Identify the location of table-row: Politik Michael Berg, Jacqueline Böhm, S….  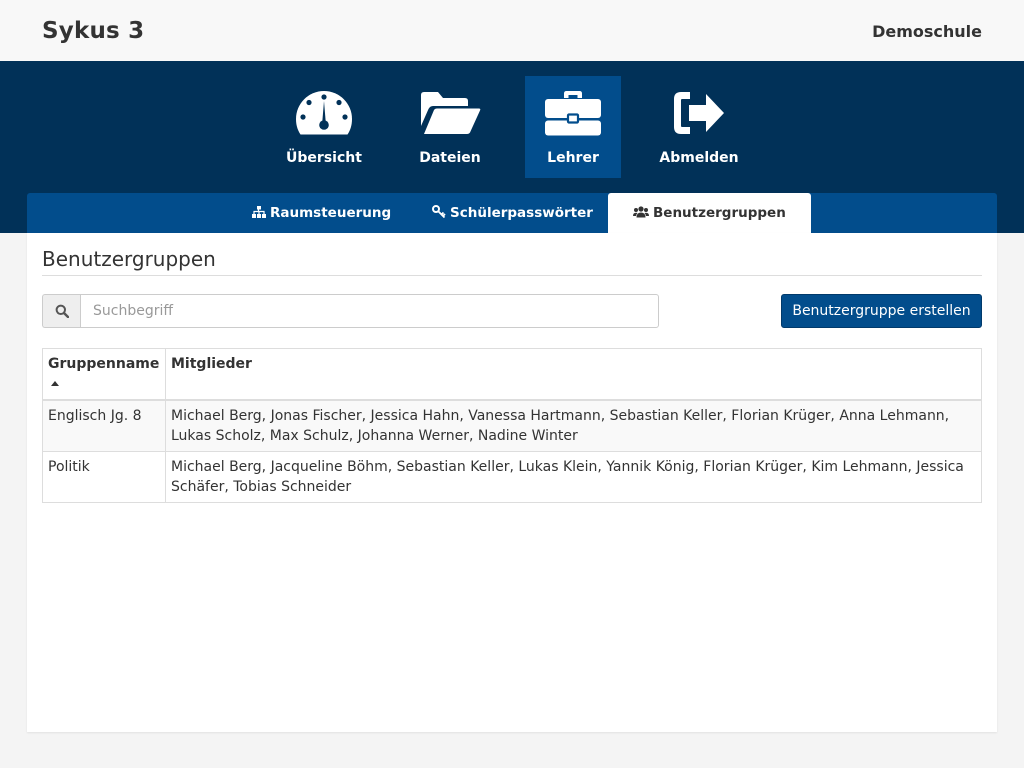
(512, 477).